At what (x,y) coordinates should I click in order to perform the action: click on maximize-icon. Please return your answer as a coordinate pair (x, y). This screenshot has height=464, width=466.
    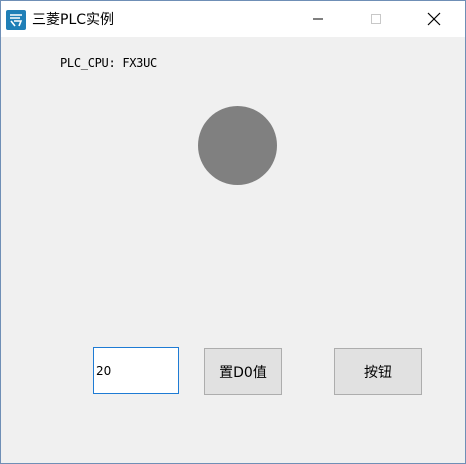
    Looking at the image, I should click on (376, 19).